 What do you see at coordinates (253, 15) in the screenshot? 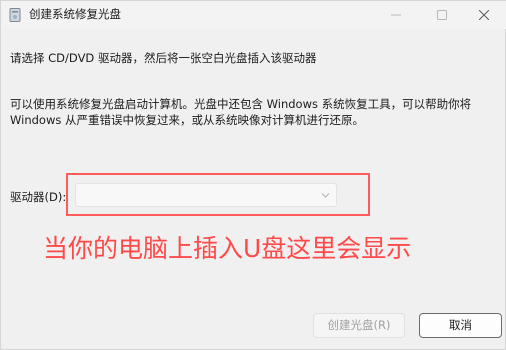
I see `title-bar: 创建系统修复光盘` at bounding box center [253, 15].